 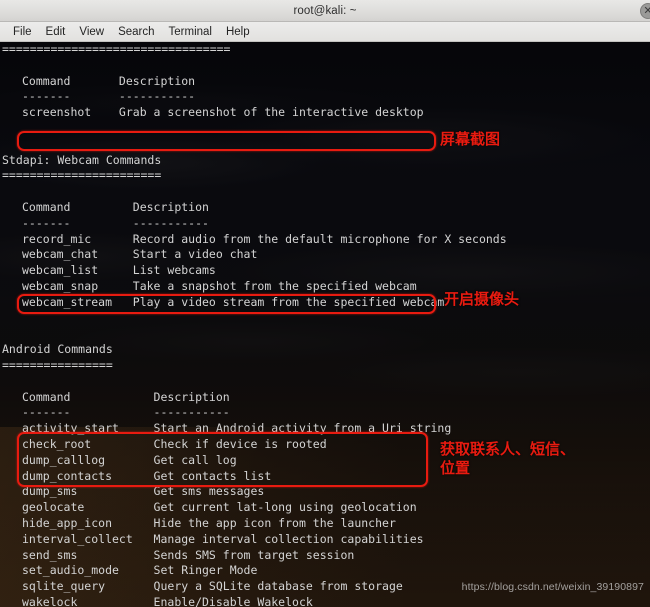 I want to click on menu-item-terminal: Terminal, so click(x=190, y=32).